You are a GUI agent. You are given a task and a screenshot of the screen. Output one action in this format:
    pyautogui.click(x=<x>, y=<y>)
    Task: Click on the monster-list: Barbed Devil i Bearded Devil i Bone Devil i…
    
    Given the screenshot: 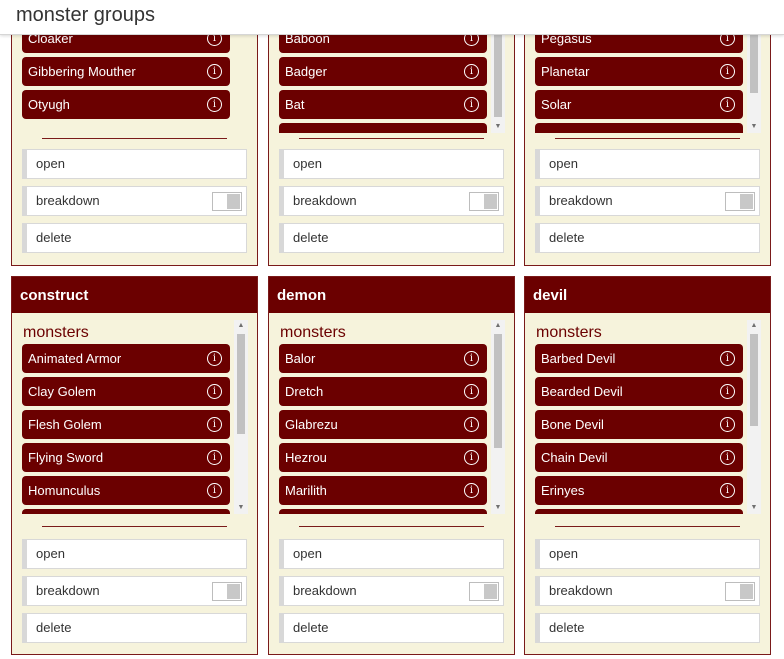 What is the action you would take?
    pyautogui.click(x=648, y=417)
    